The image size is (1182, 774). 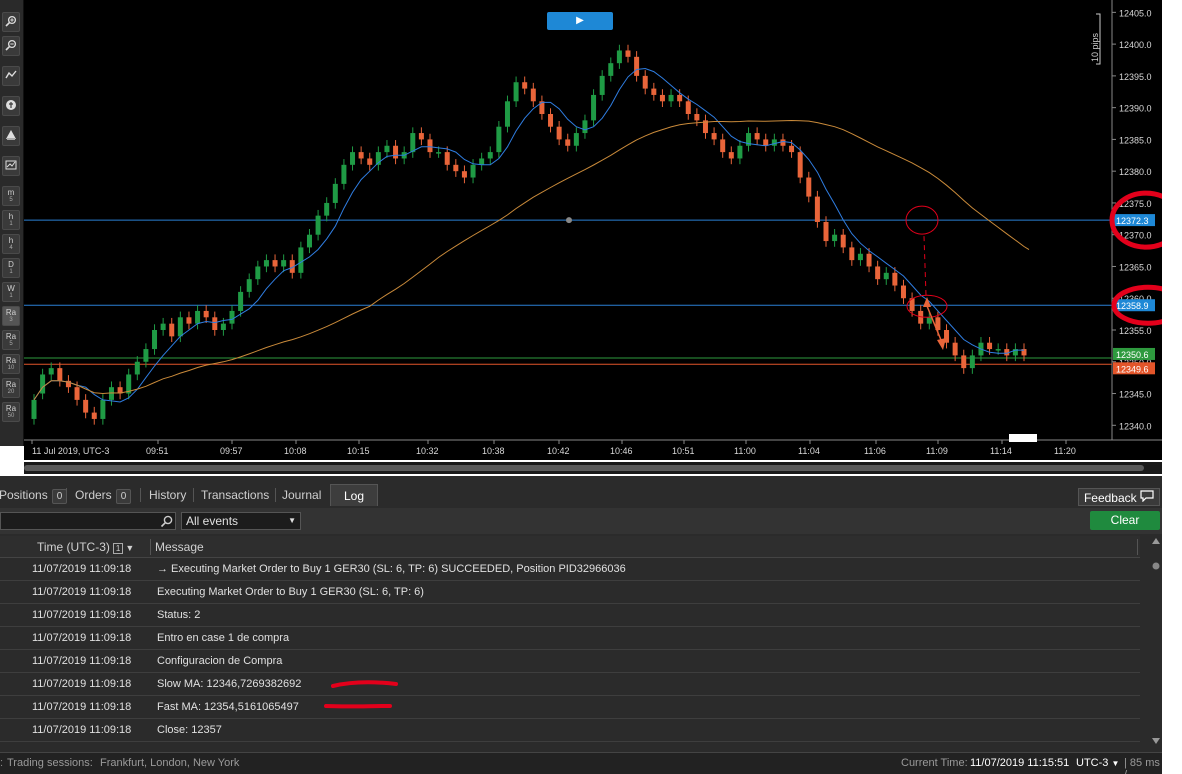 I want to click on timeframe-button-h1: h1, so click(x=11, y=220).